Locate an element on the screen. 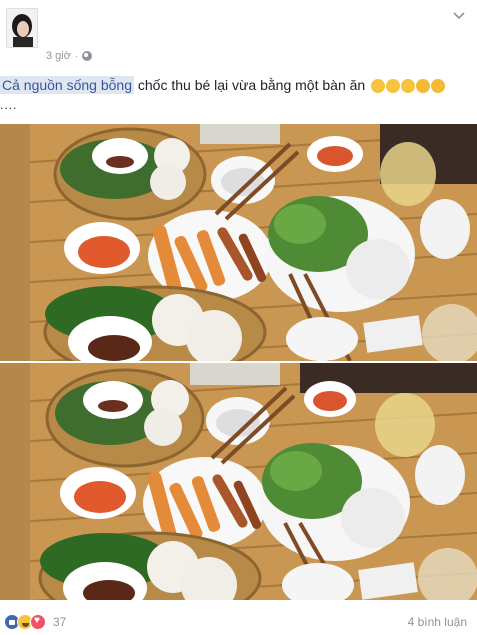 This screenshot has width=477, height=635. post-footer: 37 4 bình luận is located at coordinates (238, 621).